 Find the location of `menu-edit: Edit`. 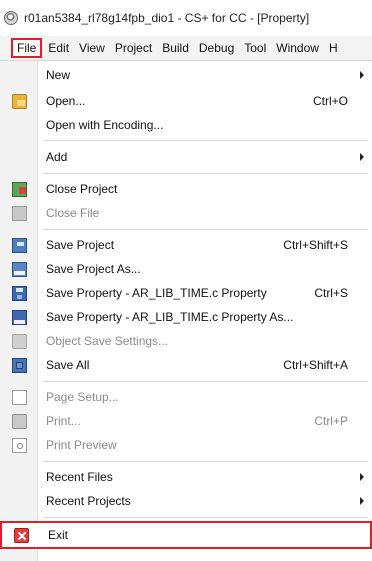

menu-edit: Edit is located at coordinates (58, 48).